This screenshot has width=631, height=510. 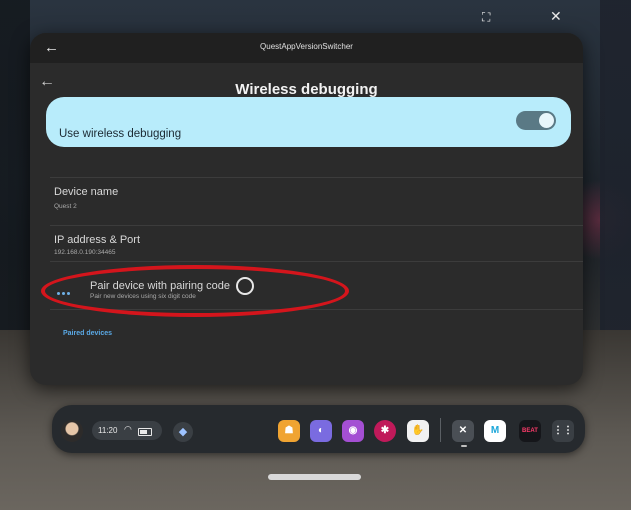 What do you see at coordinates (464, 446) in the screenshot?
I see `running-indicator` at bounding box center [464, 446].